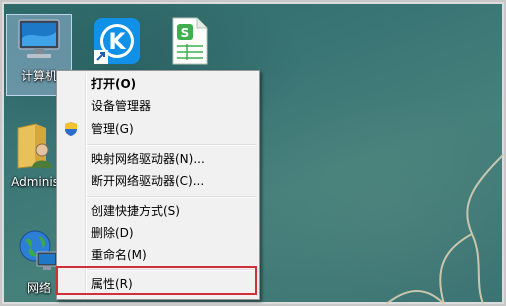  Describe the element at coordinates (121, 106) in the screenshot. I see `menu-item-device-manager: 设备管理器` at that location.